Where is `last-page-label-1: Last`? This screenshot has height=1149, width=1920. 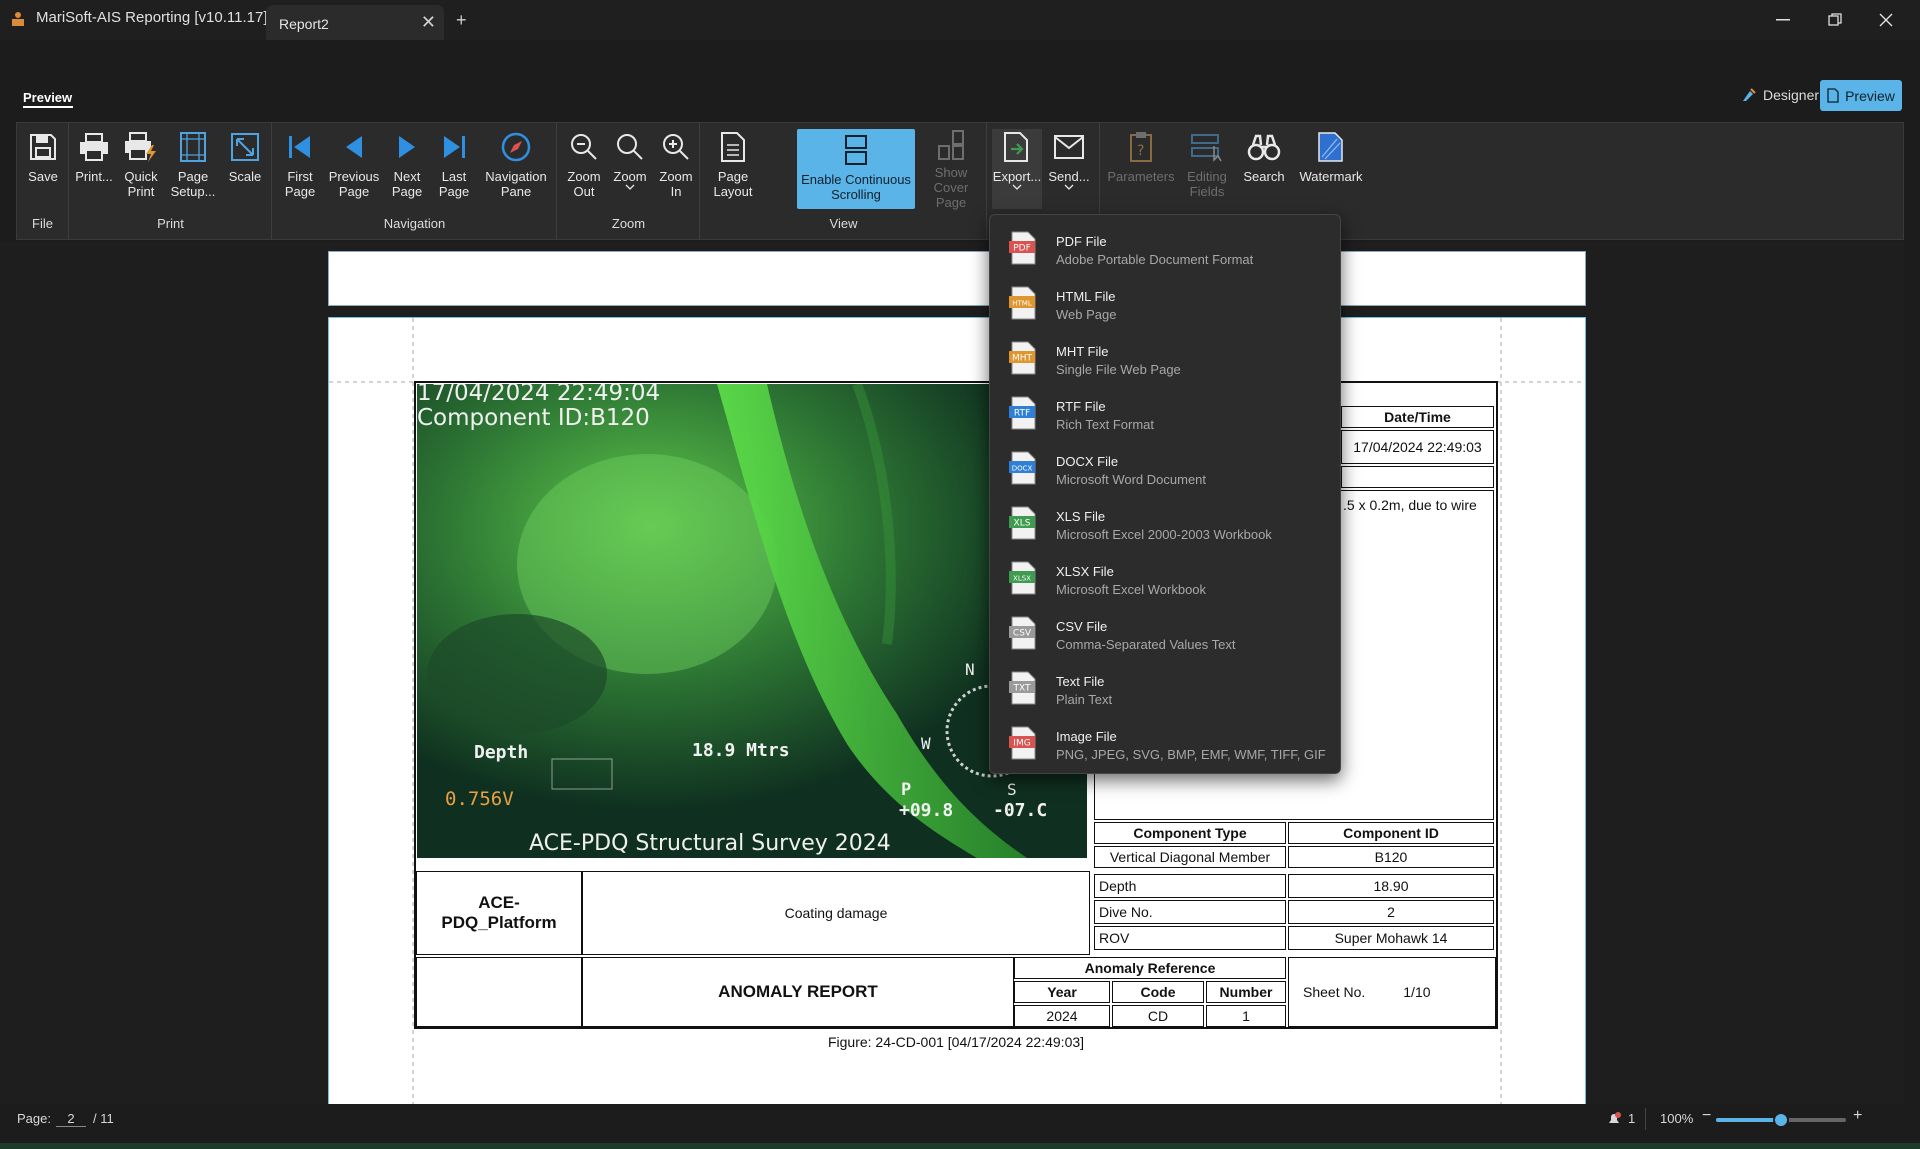 last-page-label-1: Last is located at coordinates (454, 176).